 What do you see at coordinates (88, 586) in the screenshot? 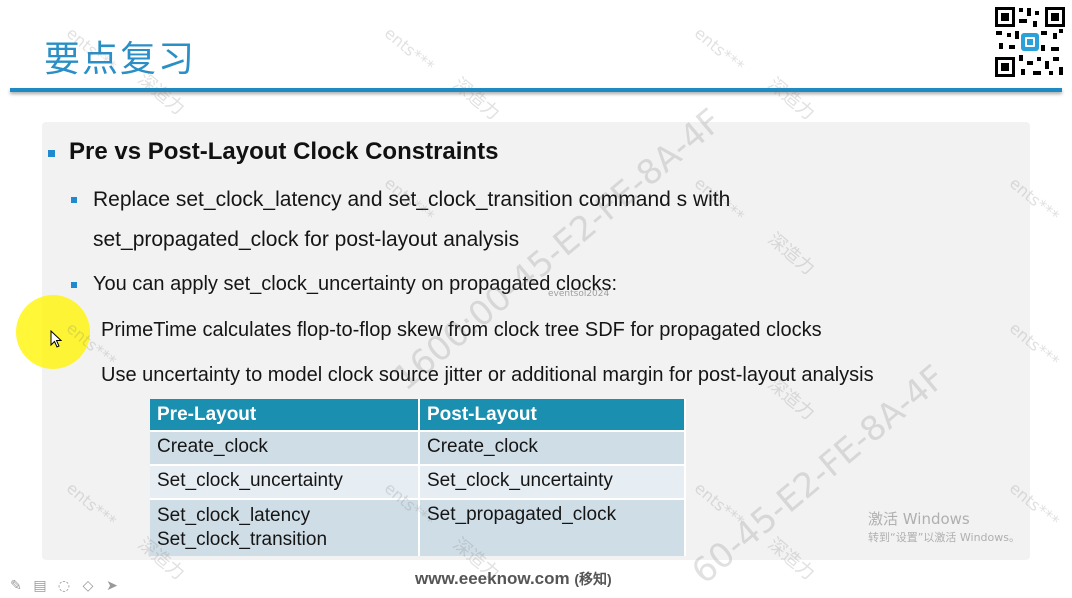
I see `pointer-icon: ◇` at bounding box center [88, 586].